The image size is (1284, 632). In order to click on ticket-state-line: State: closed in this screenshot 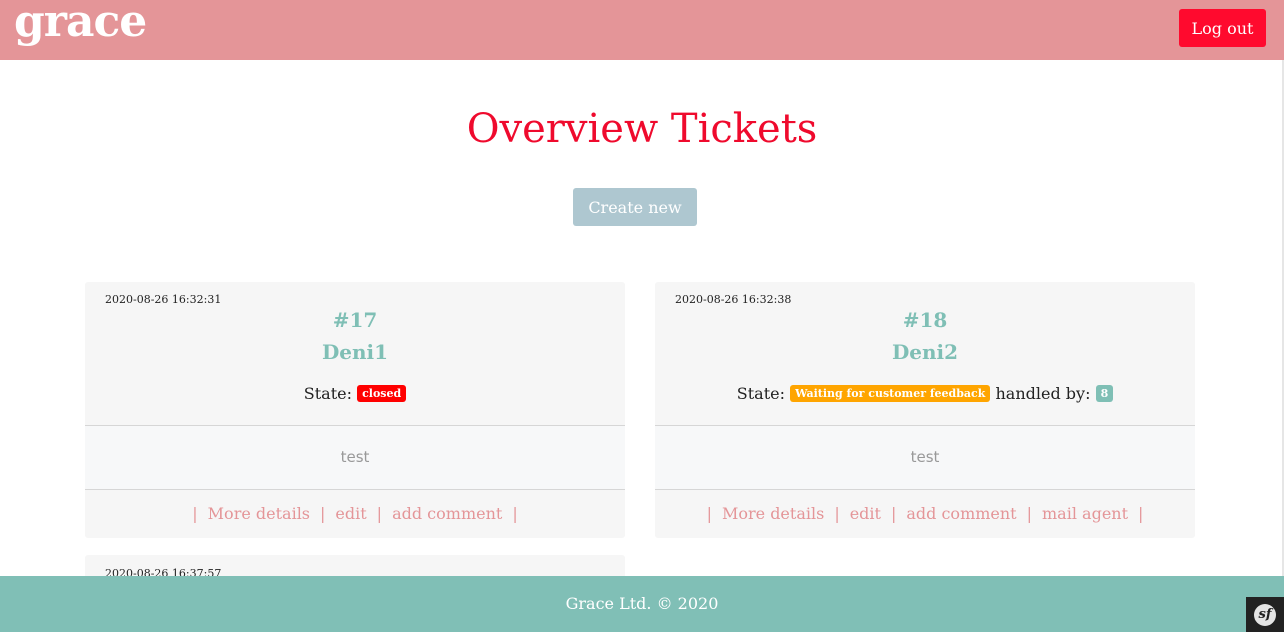, I will do `click(355, 393)`.